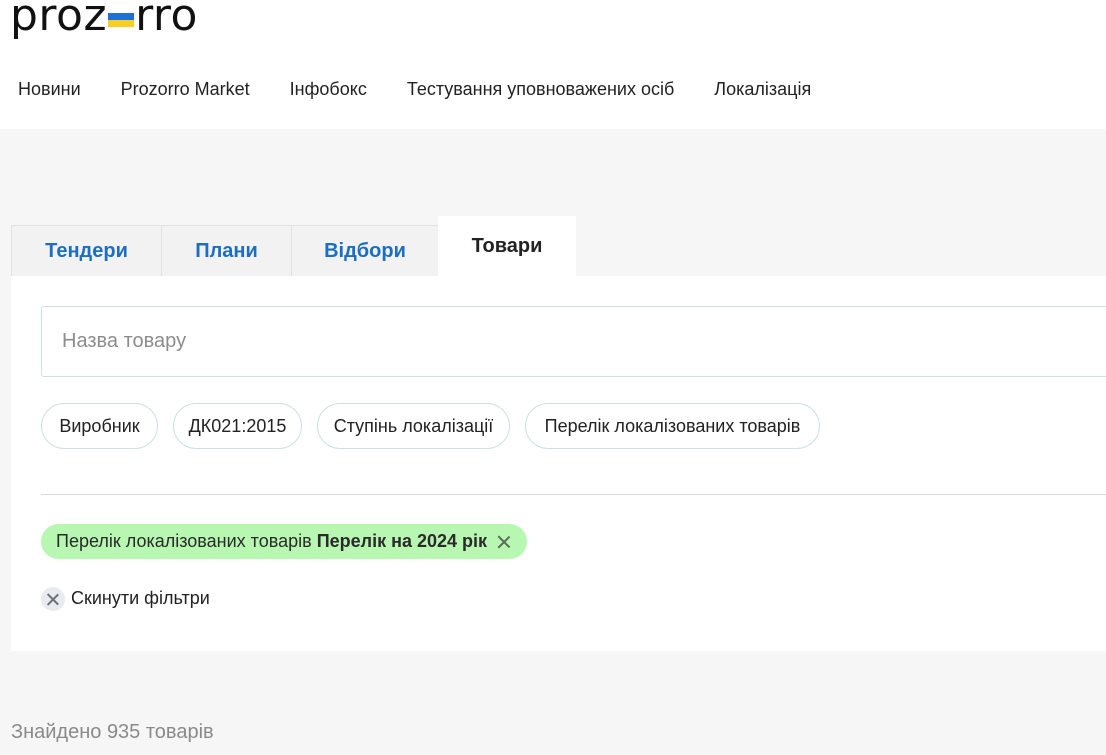 Image resolution: width=1106 pixels, height=755 pixels. What do you see at coordinates (226, 250) in the screenshot?
I see `tab-plans: Плани` at bounding box center [226, 250].